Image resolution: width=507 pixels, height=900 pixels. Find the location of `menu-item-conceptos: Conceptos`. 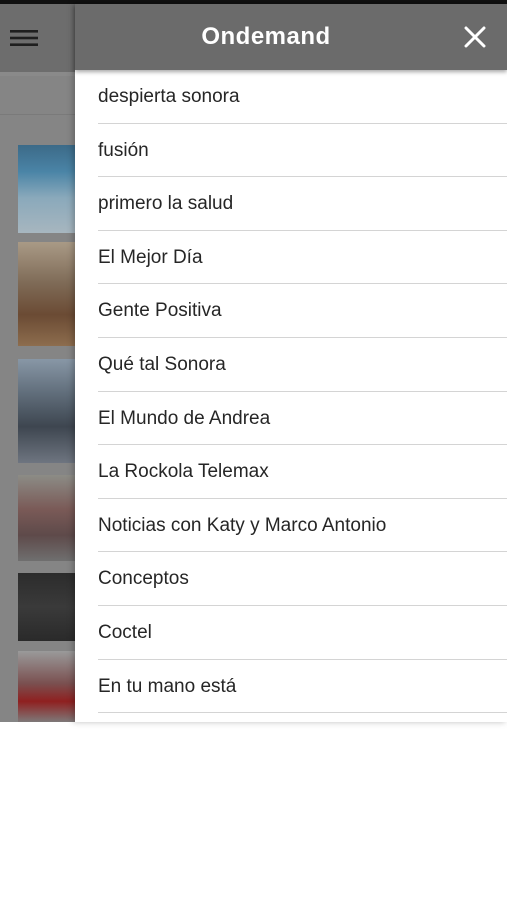

menu-item-conceptos: Conceptos is located at coordinates (291, 579).